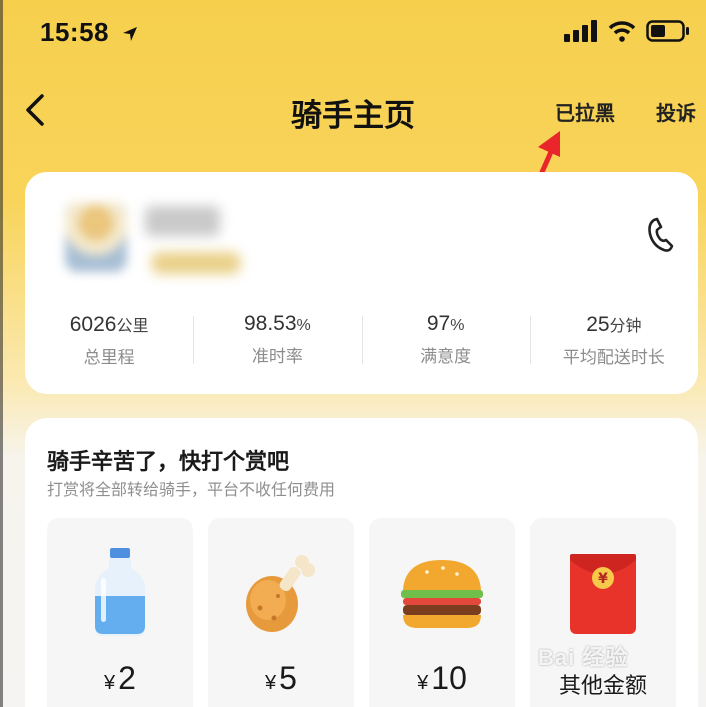 The height and width of the screenshot is (707, 706). What do you see at coordinates (442, 678) in the screenshot?
I see `tip-price: ¥10` at bounding box center [442, 678].